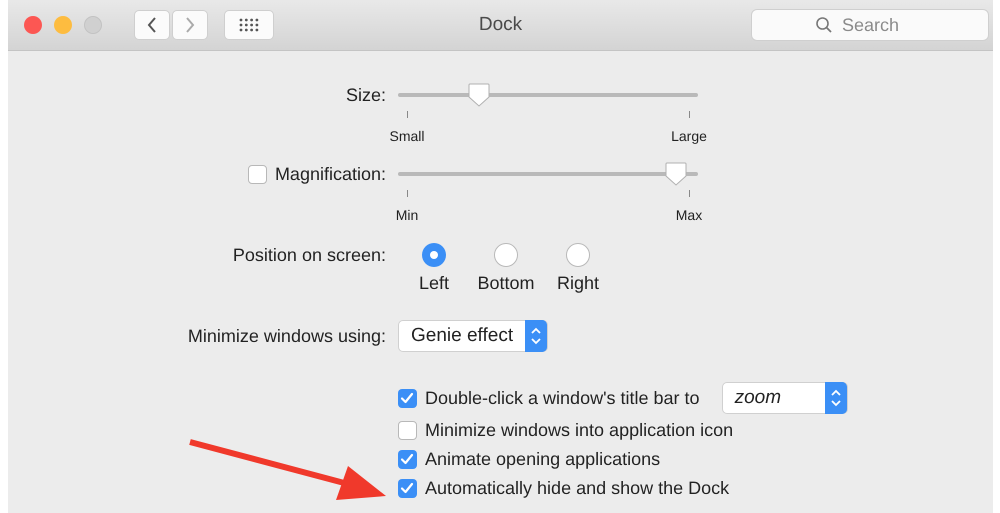 This screenshot has height=513, width=1000. I want to click on position-label: Position on screen:, so click(309, 255).